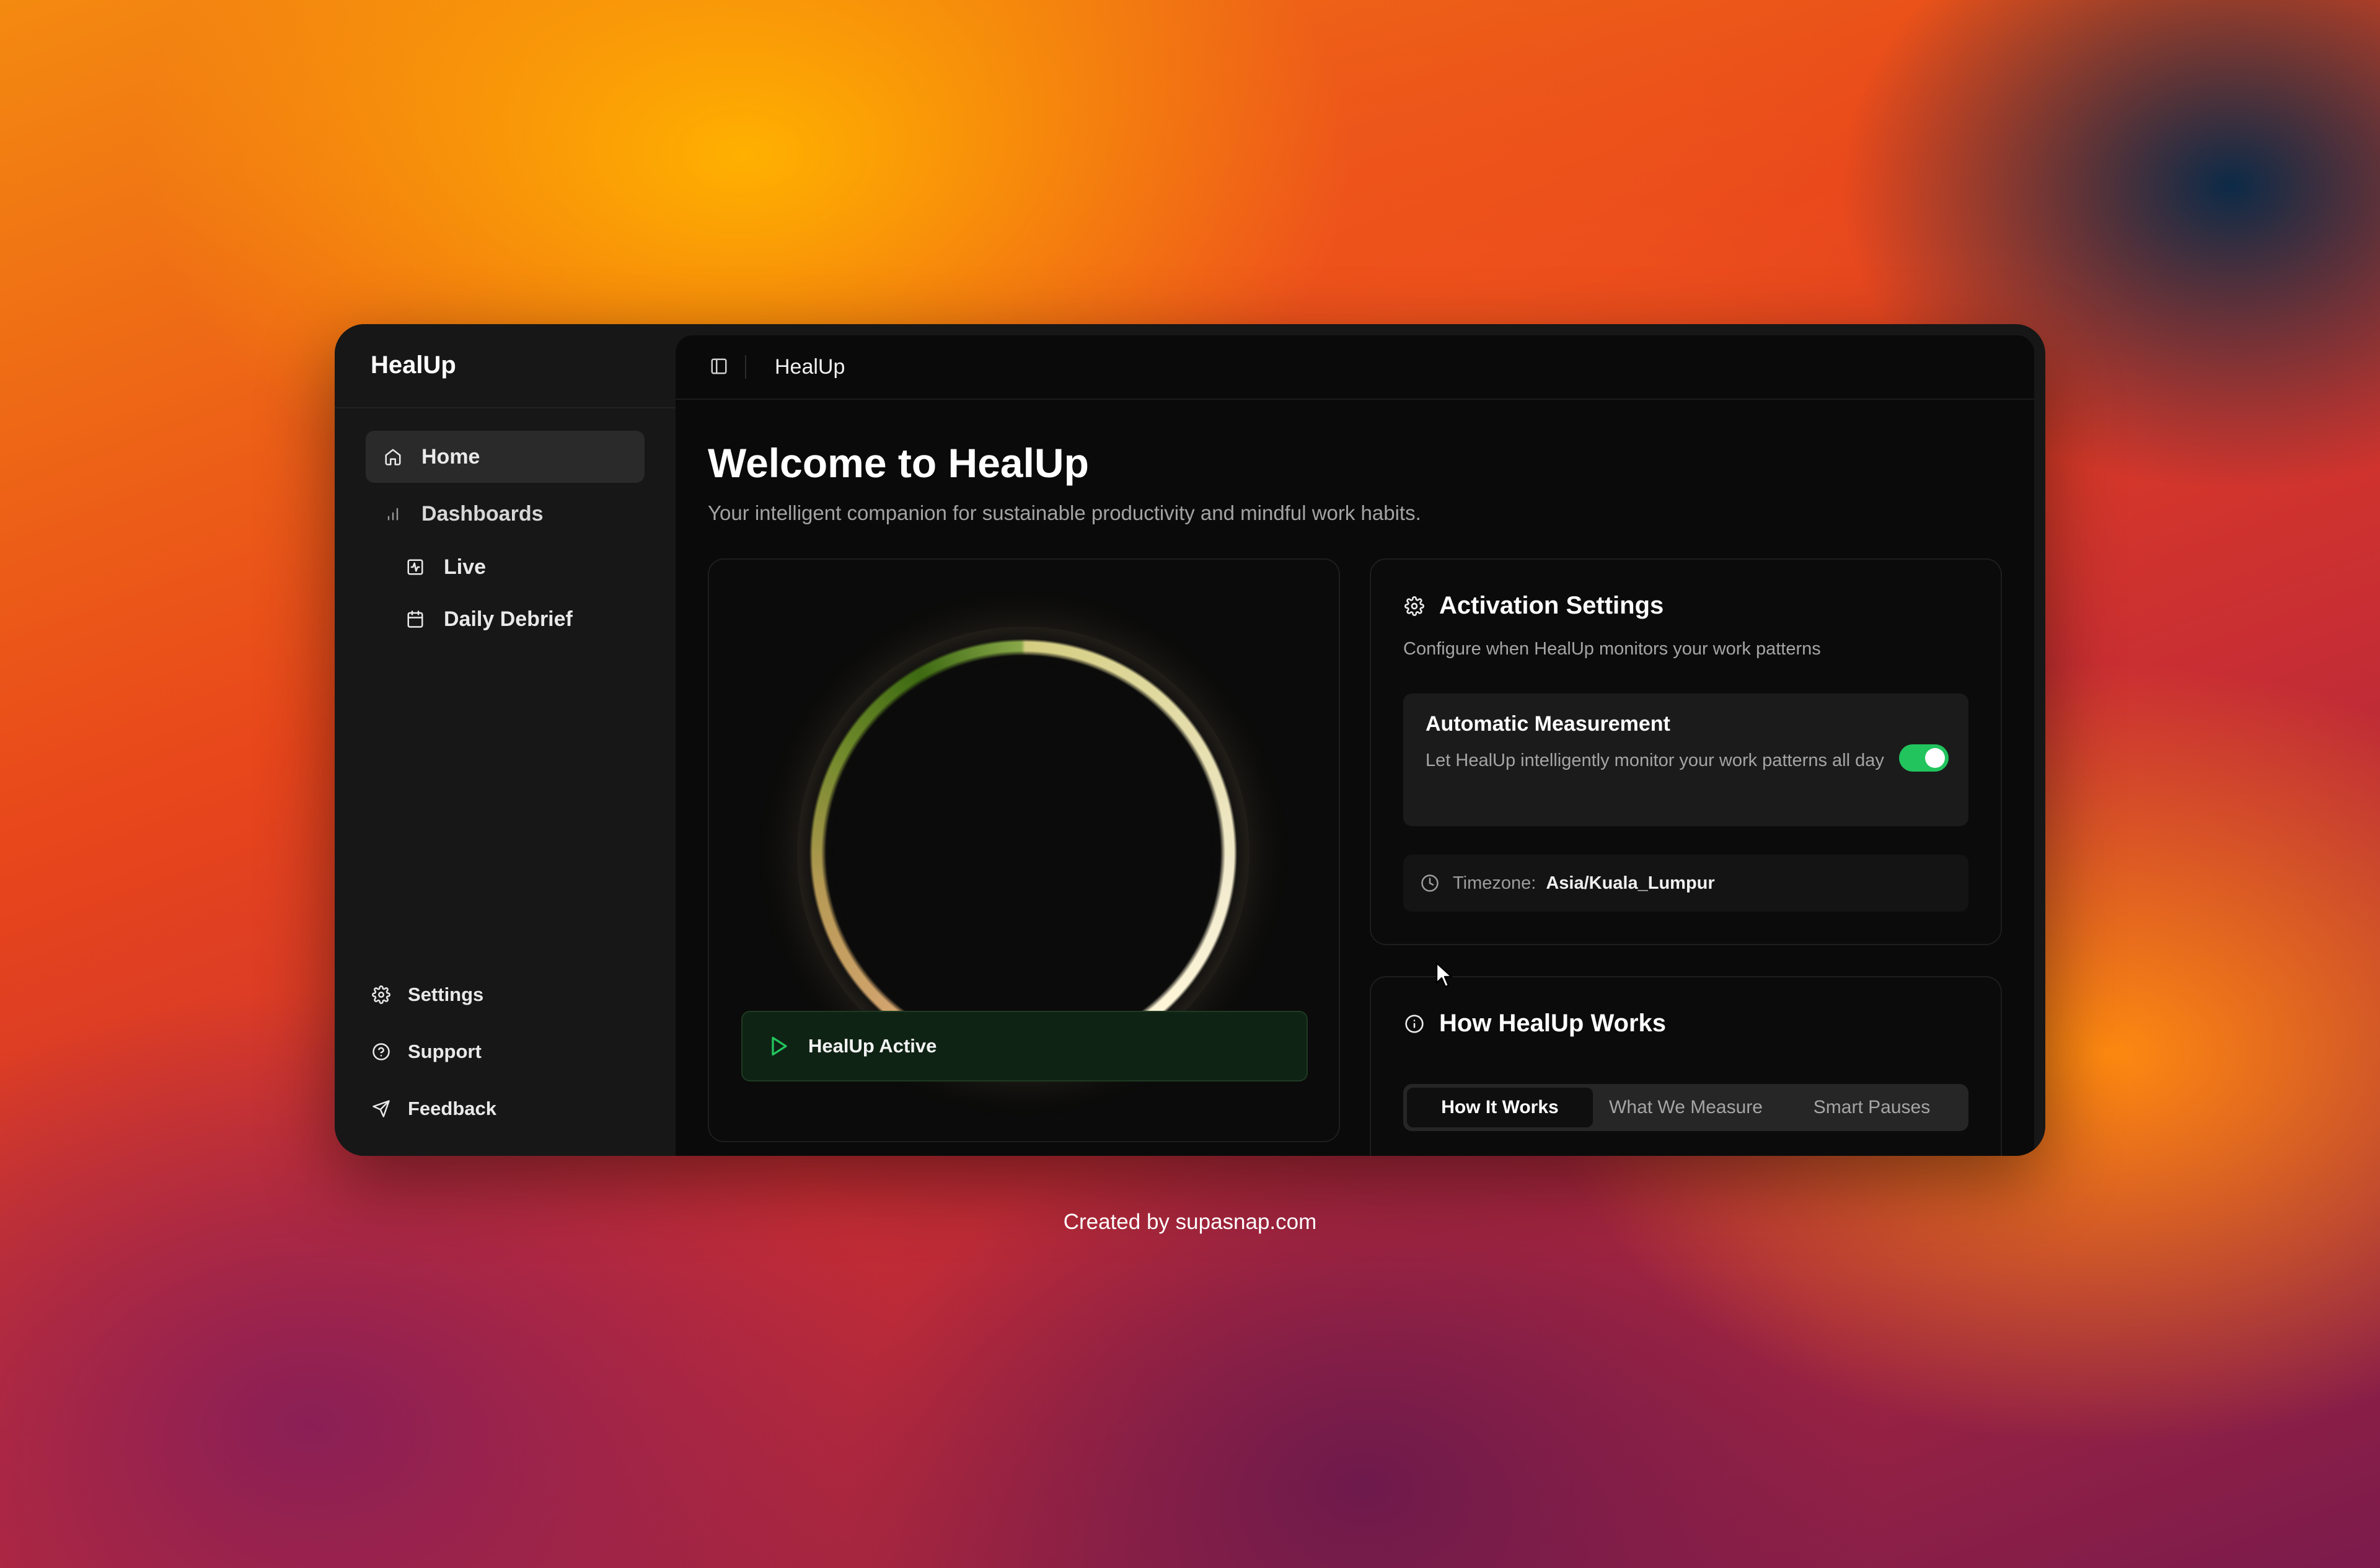  What do you see at coordinates (1024, 1046) in the screenshot?
I see `status-badge: HealUp Active` at bounding box center [1024, 1046].